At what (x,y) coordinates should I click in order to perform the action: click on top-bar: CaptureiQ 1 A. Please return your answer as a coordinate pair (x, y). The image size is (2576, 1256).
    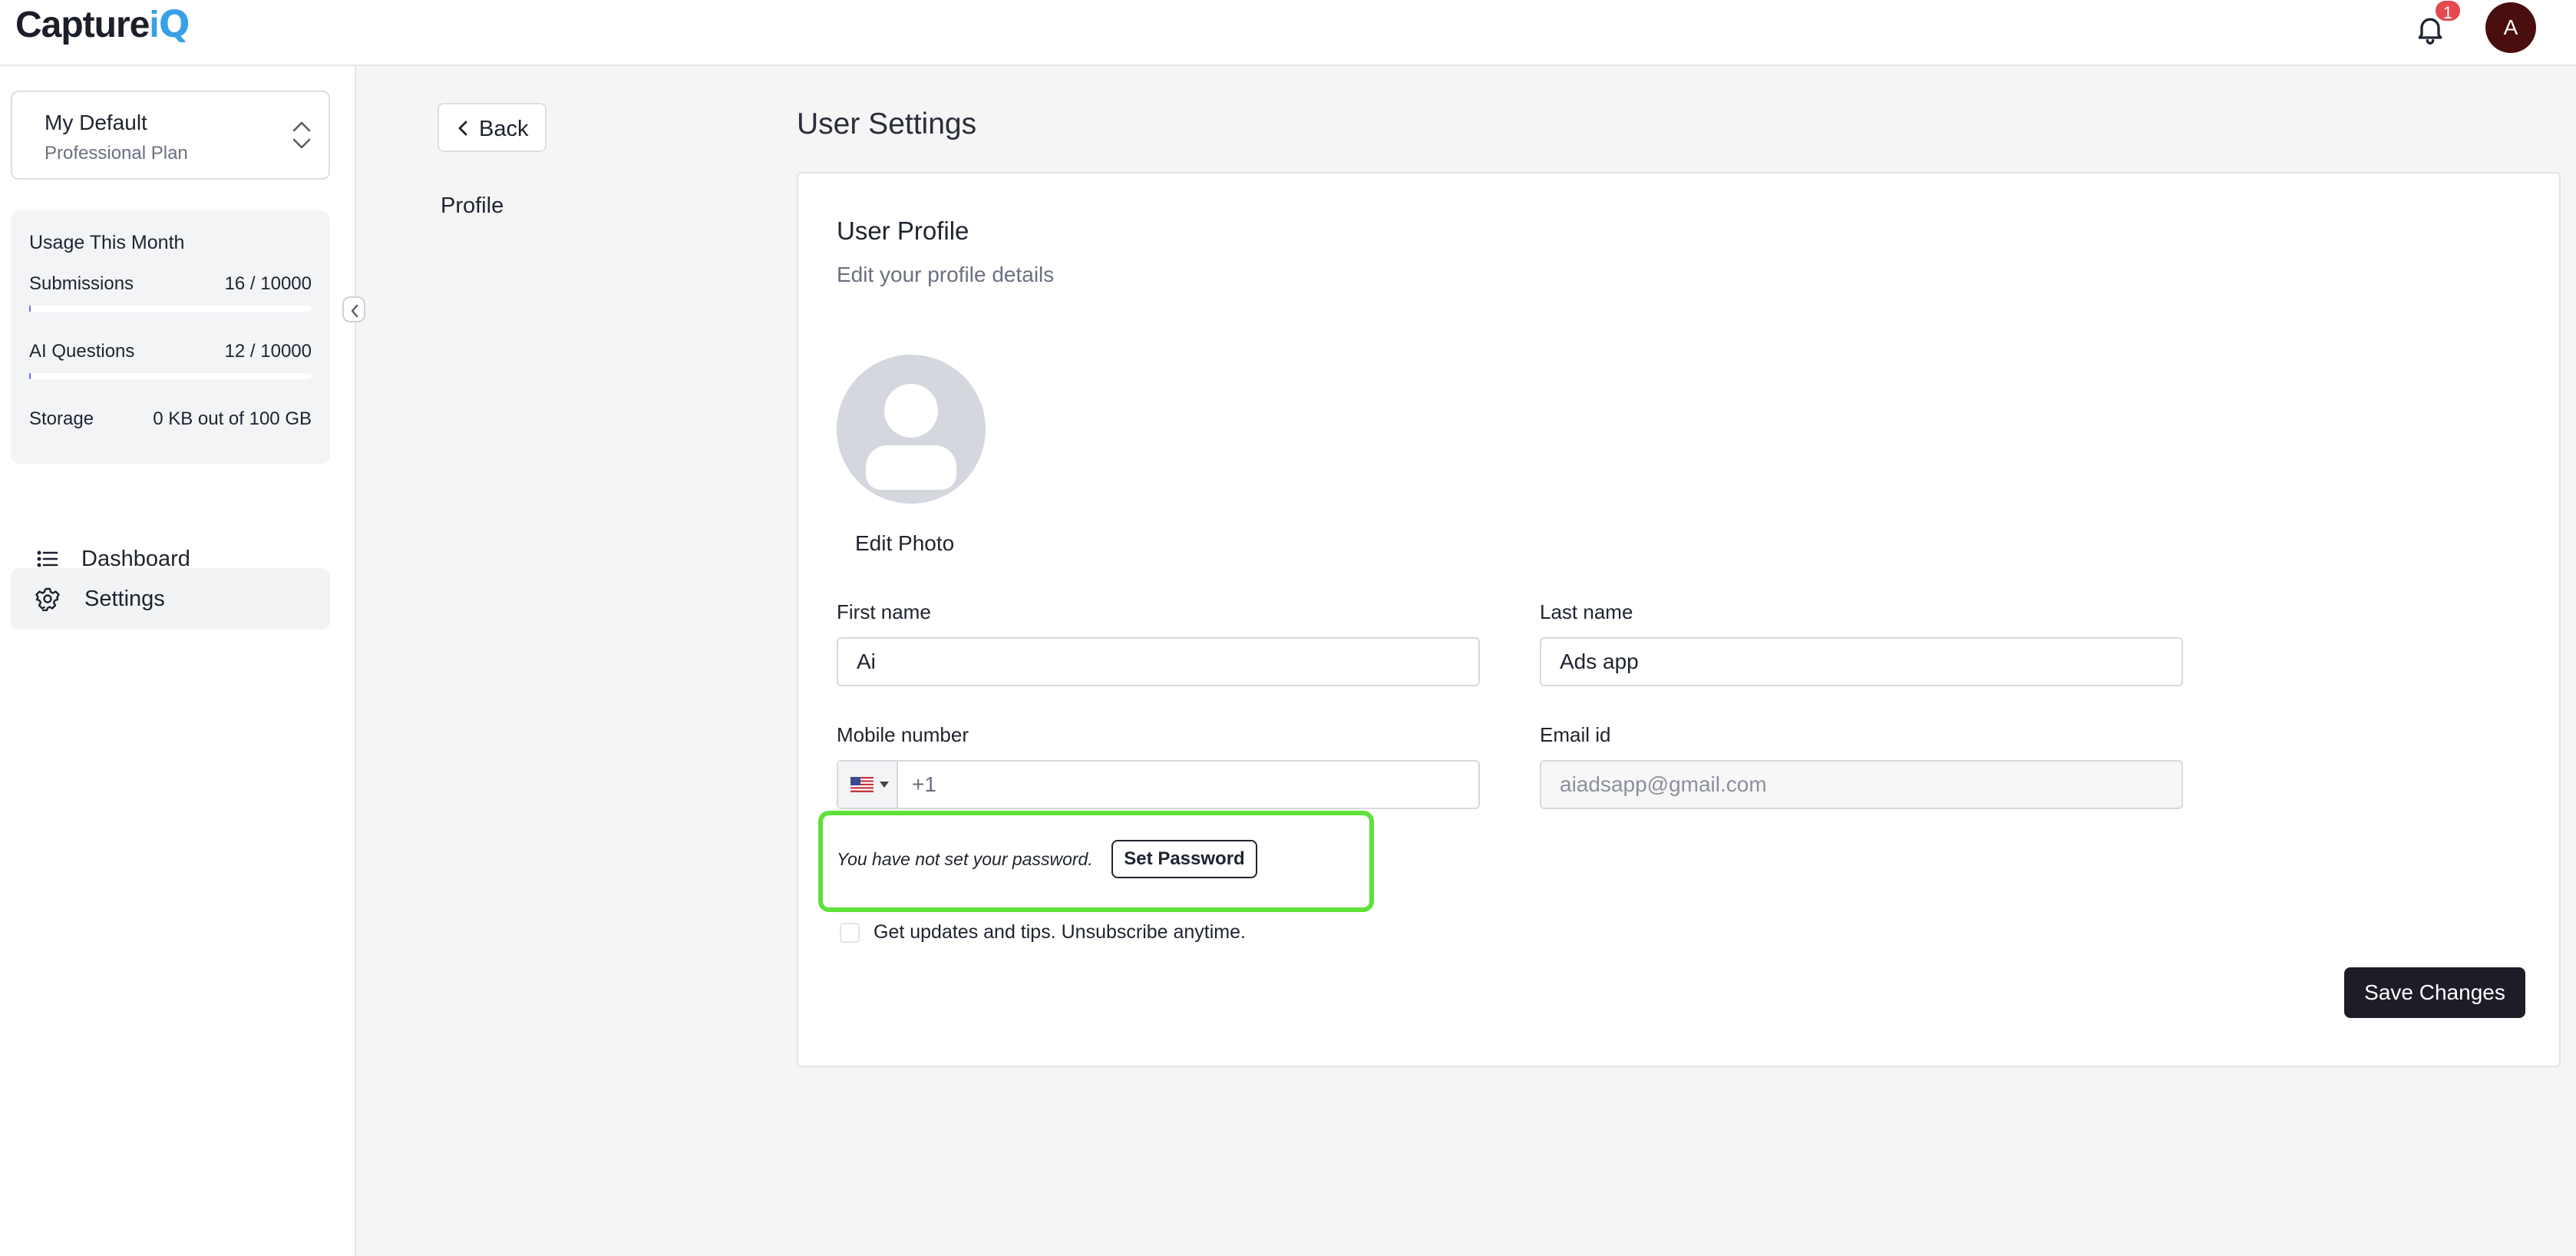
    Looking at the image, I should click on (1288, 33).